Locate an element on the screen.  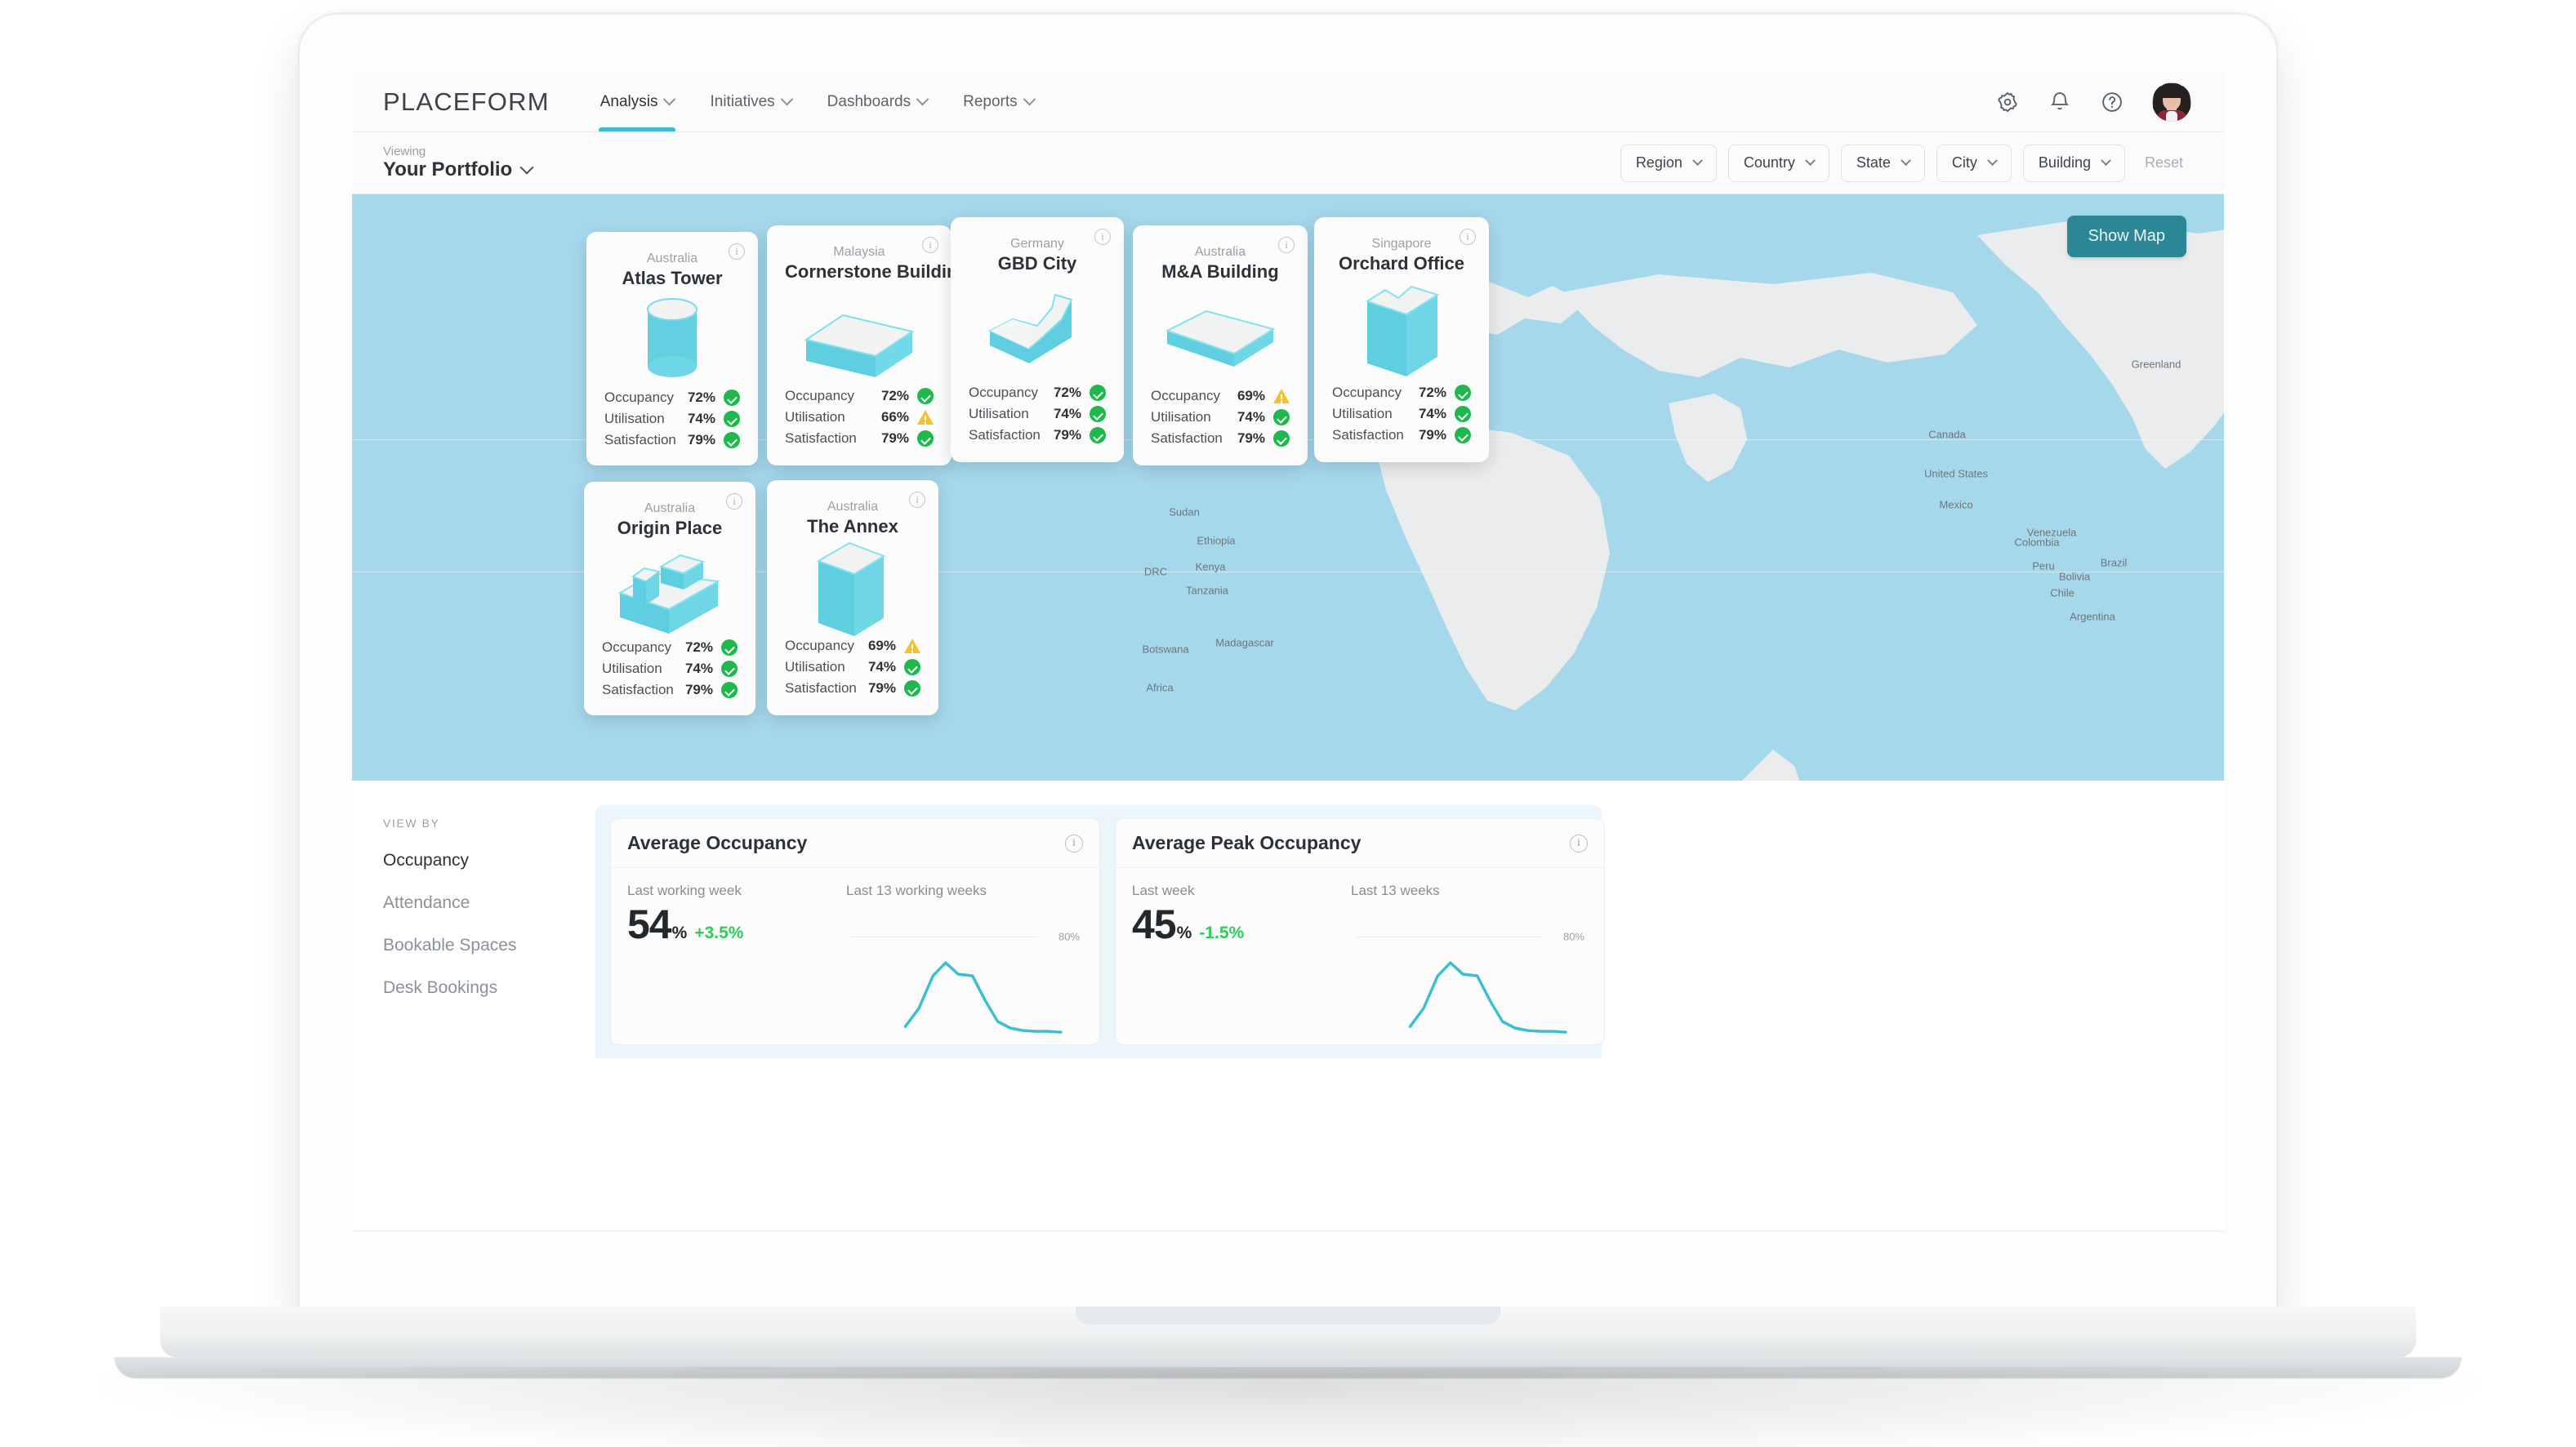
gear-icon is located at coordinates (2007, 102).